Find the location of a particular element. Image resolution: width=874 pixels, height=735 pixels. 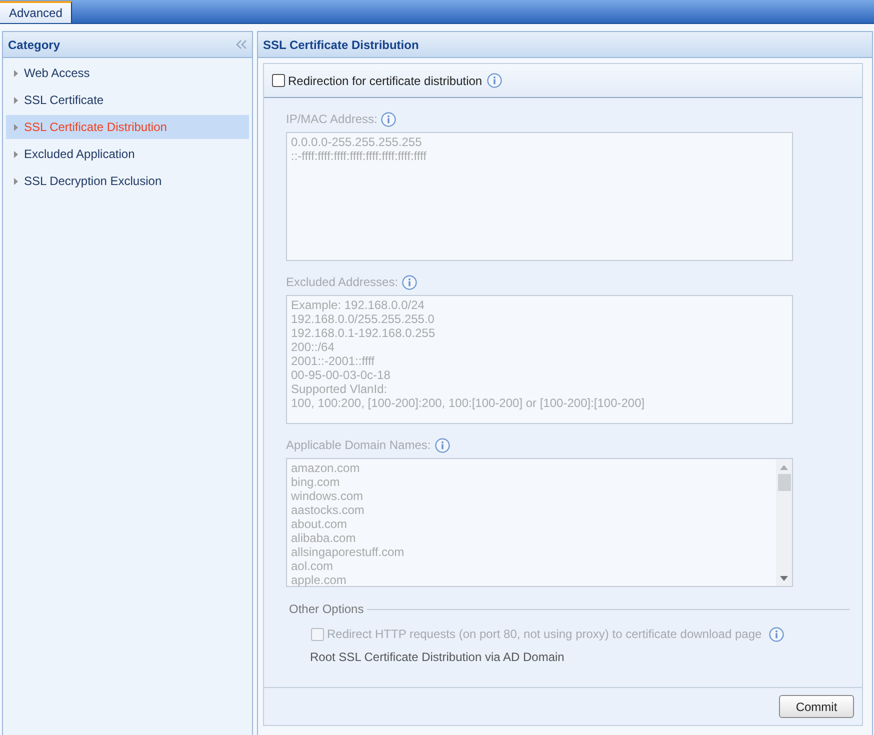

sidebar-item: SSL Certificate Distribution is located at coordinates (127, 127).